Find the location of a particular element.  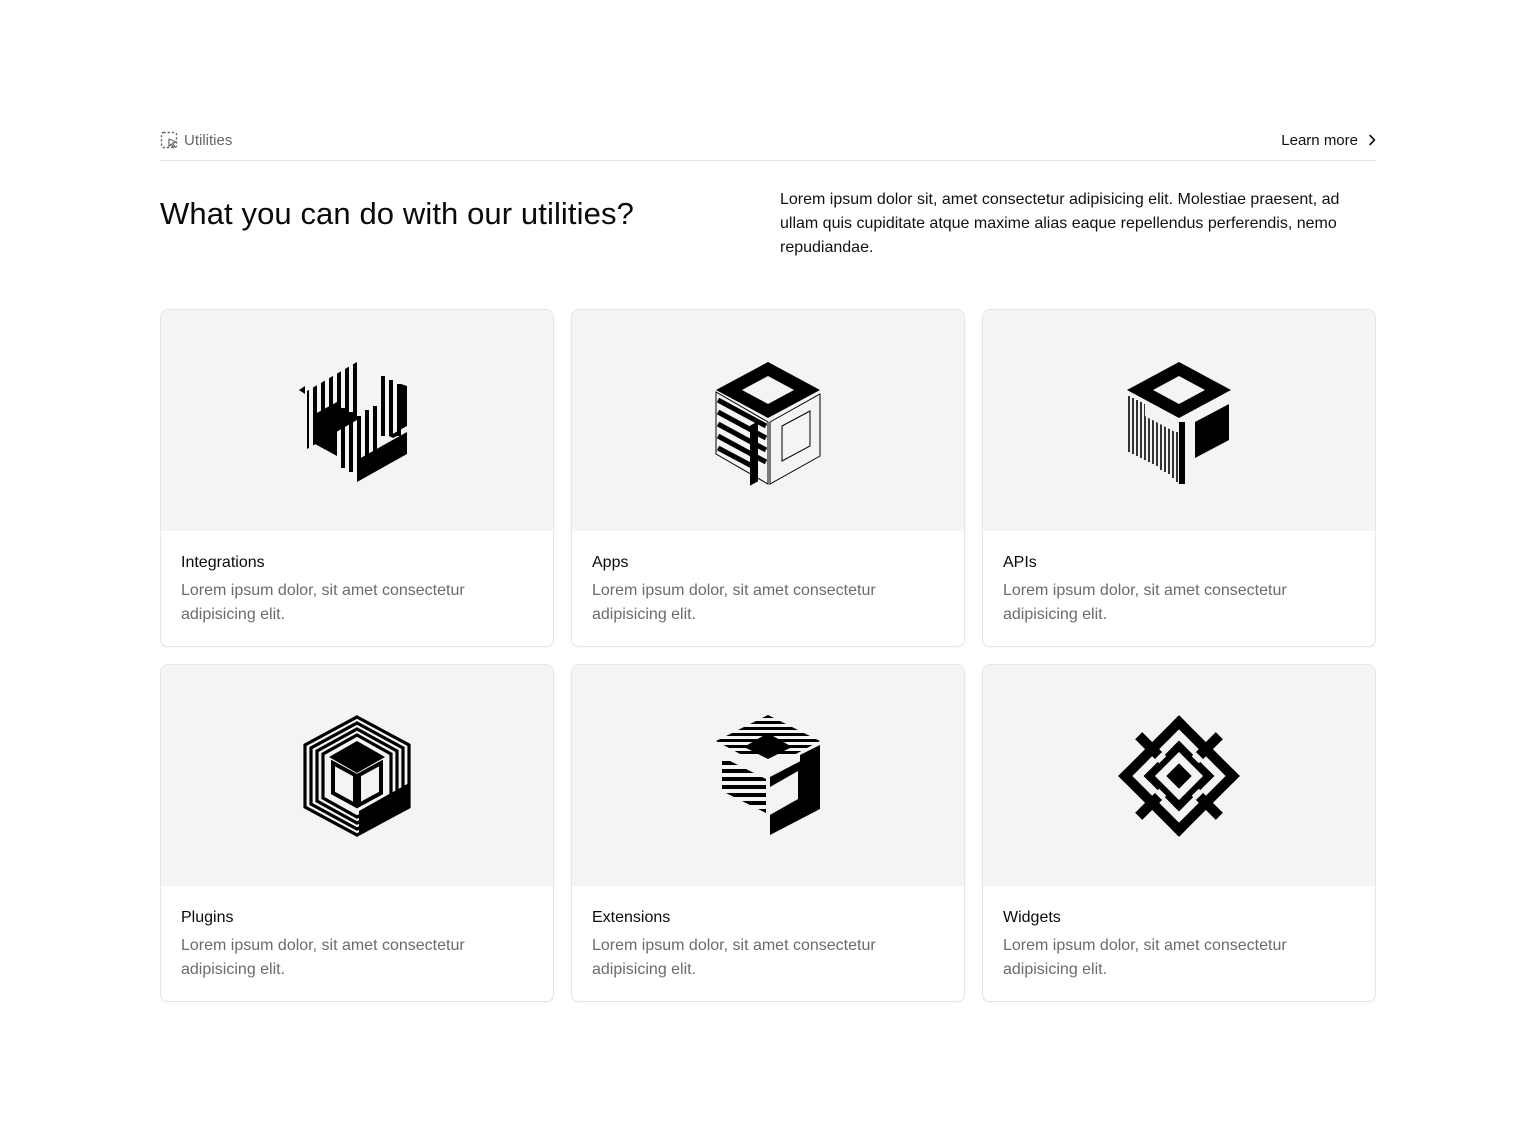

page-title: What you can do with our utilities? is located at coordinates (397, 213).